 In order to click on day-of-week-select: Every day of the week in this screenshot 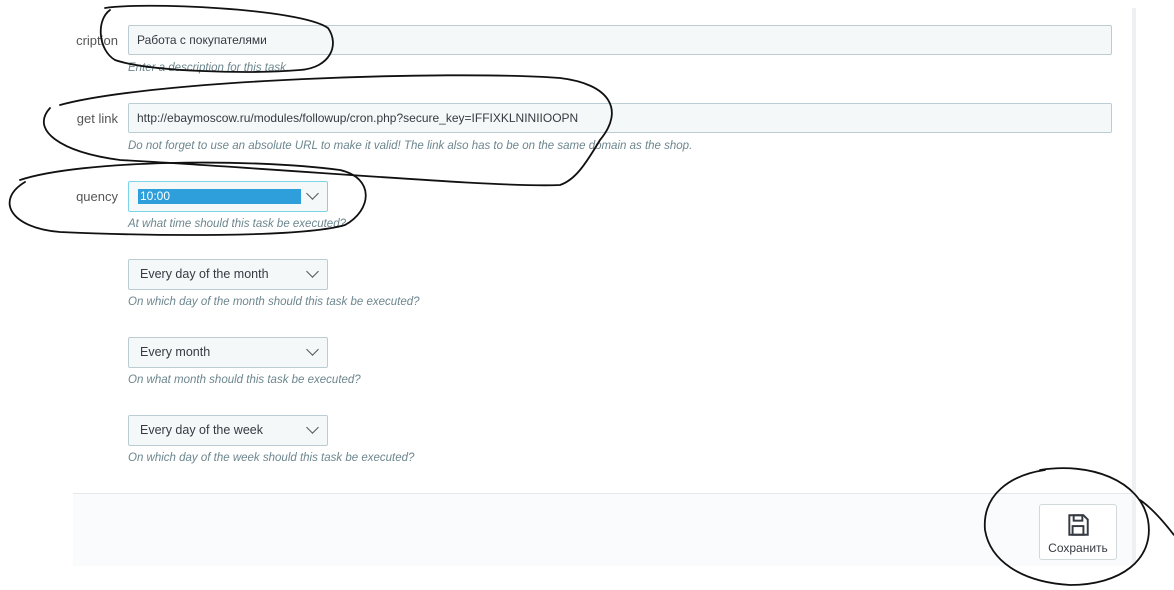, I will do `click(228, 430)`.